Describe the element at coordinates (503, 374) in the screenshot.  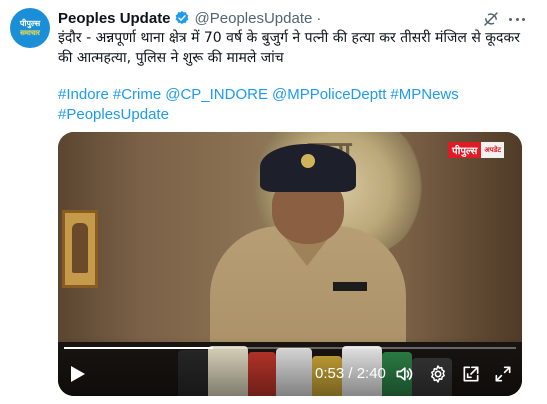
I see `fullscreen-icon` at that location.